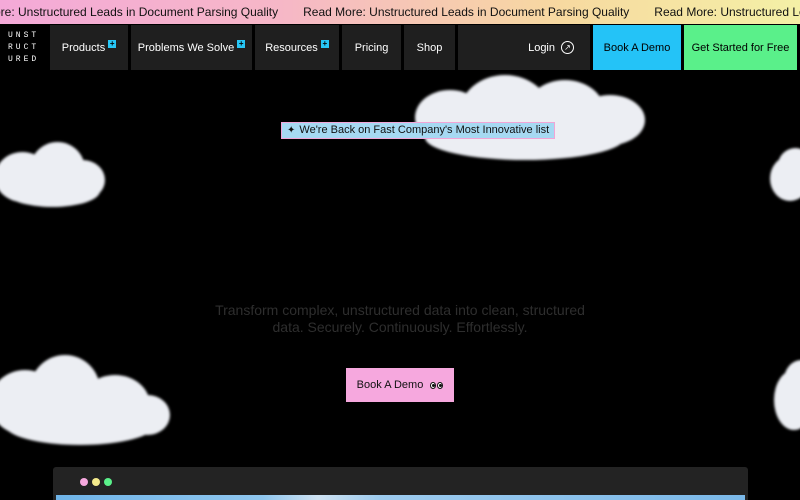 The image size is (800, 500). I want to click on nav-resources-label: Resources, so click(291, 47).